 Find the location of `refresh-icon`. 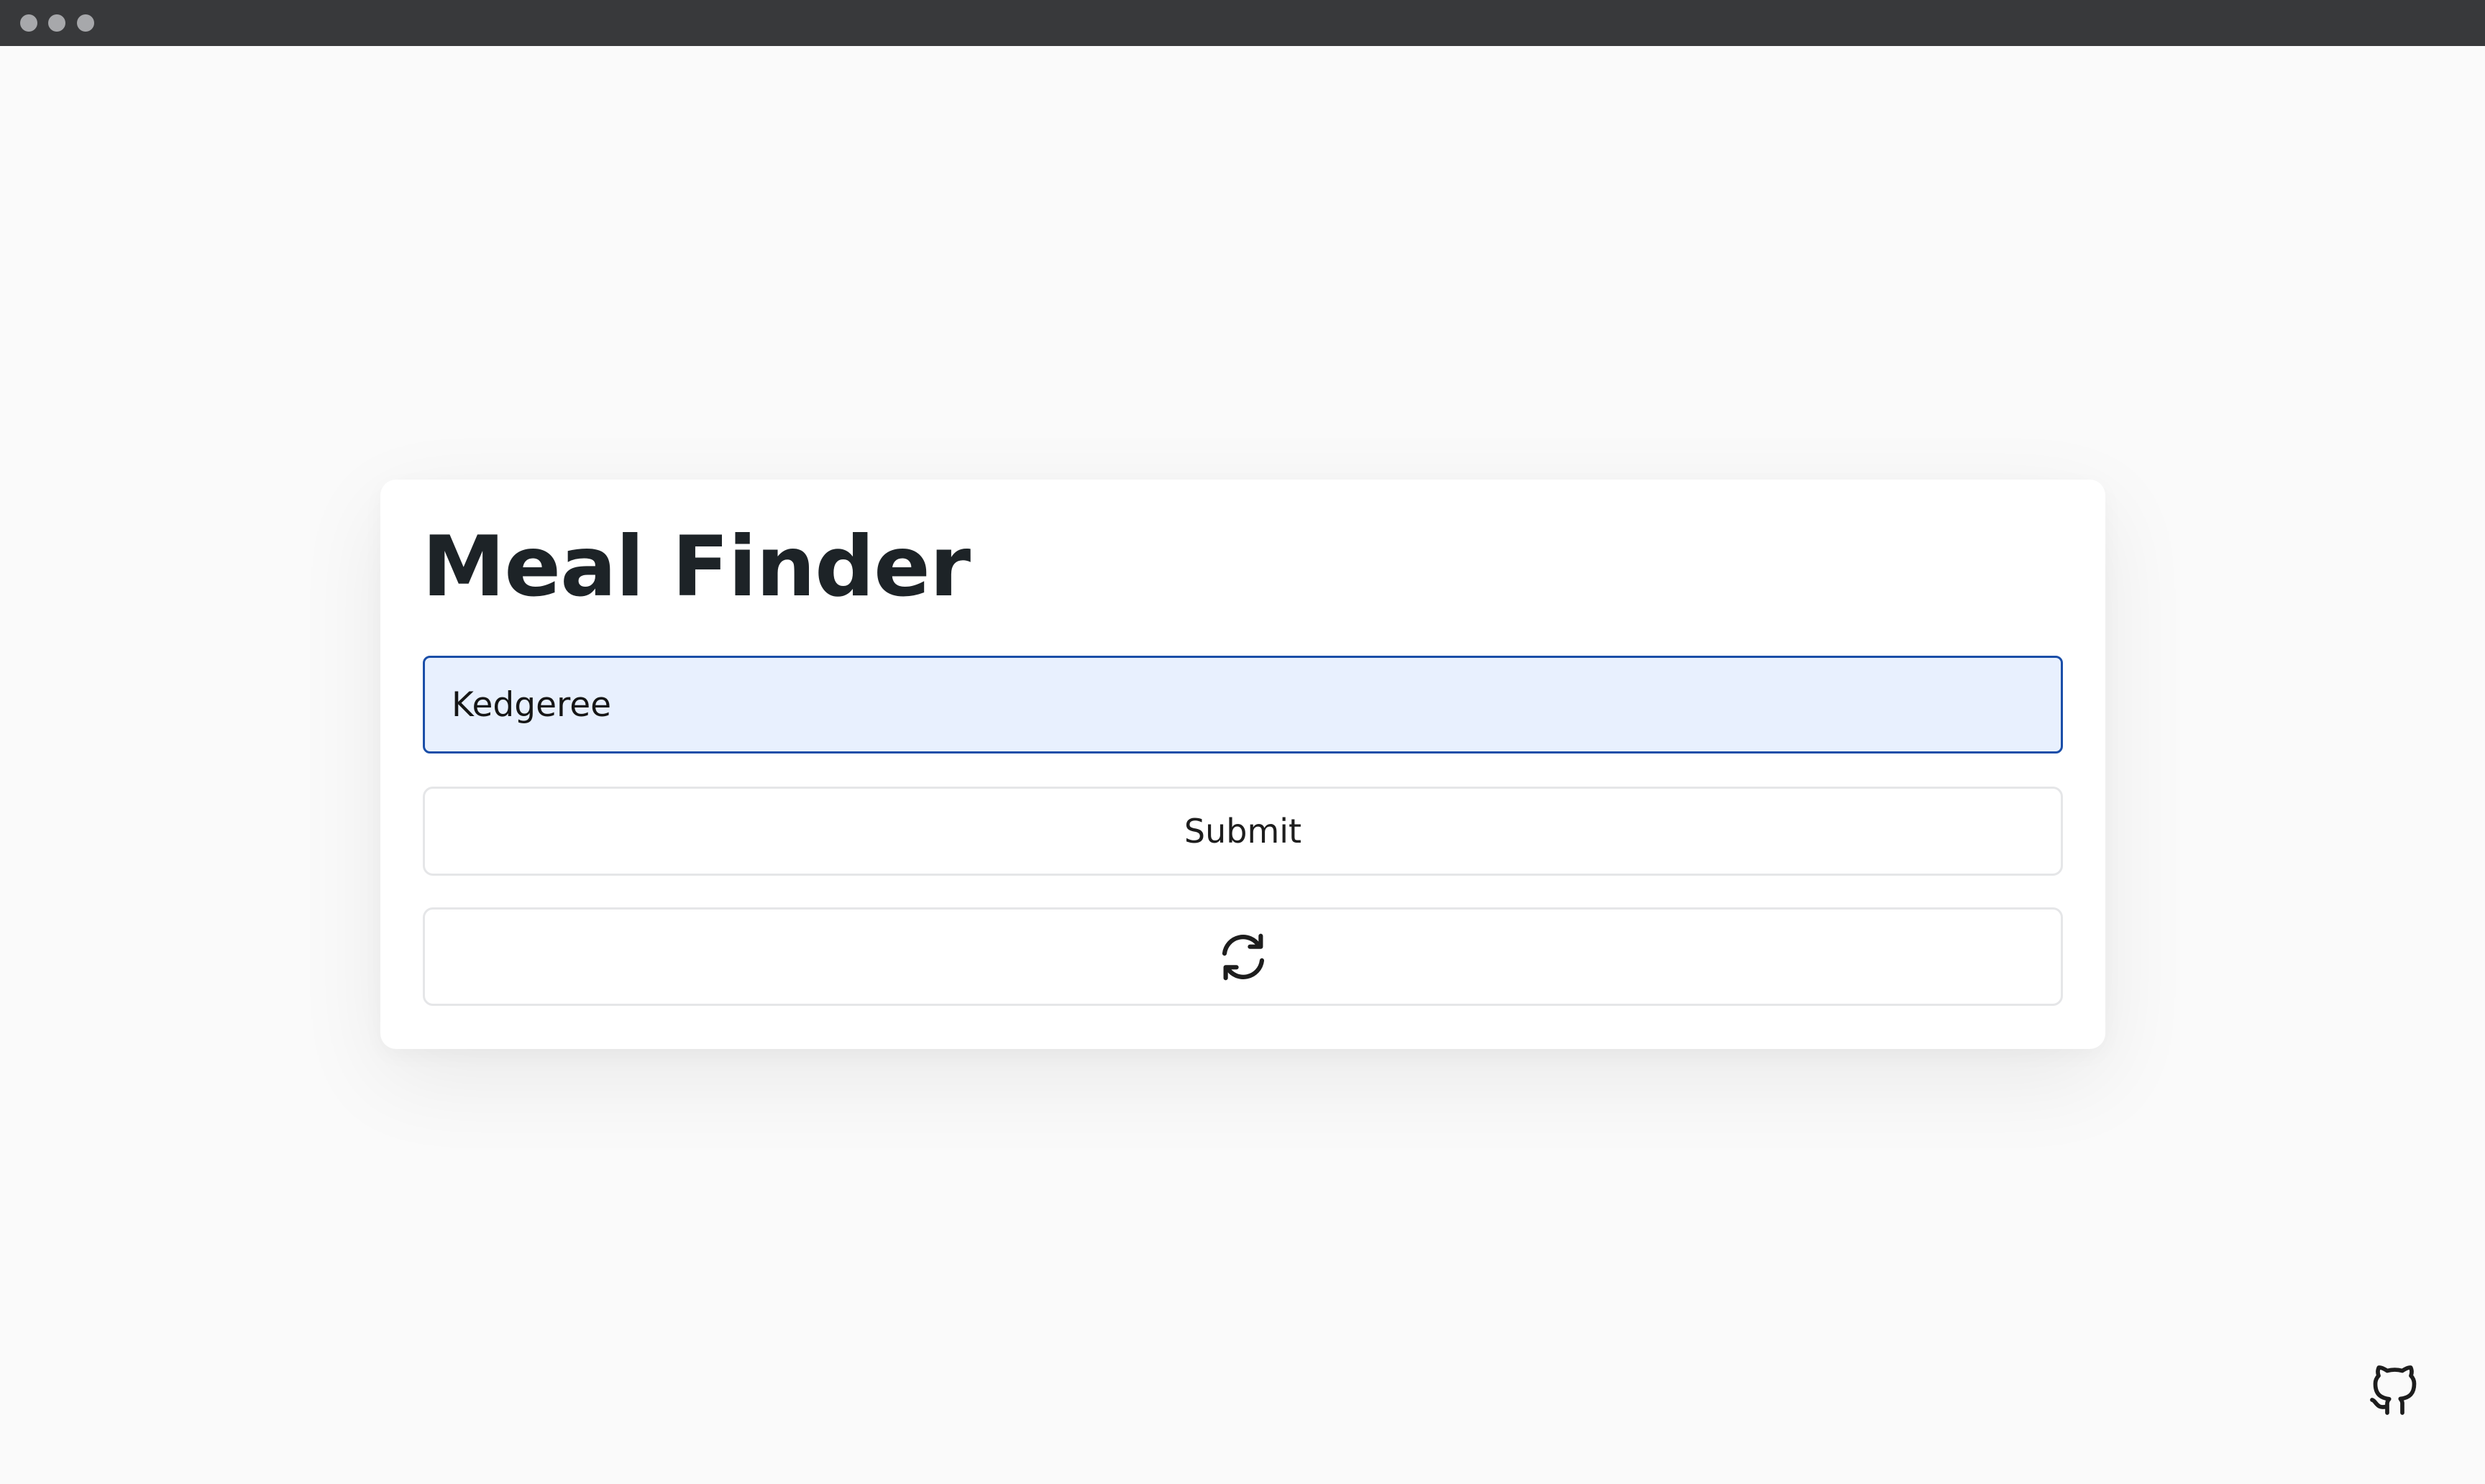

refresh-icon is located at coordinates (1243, 957).